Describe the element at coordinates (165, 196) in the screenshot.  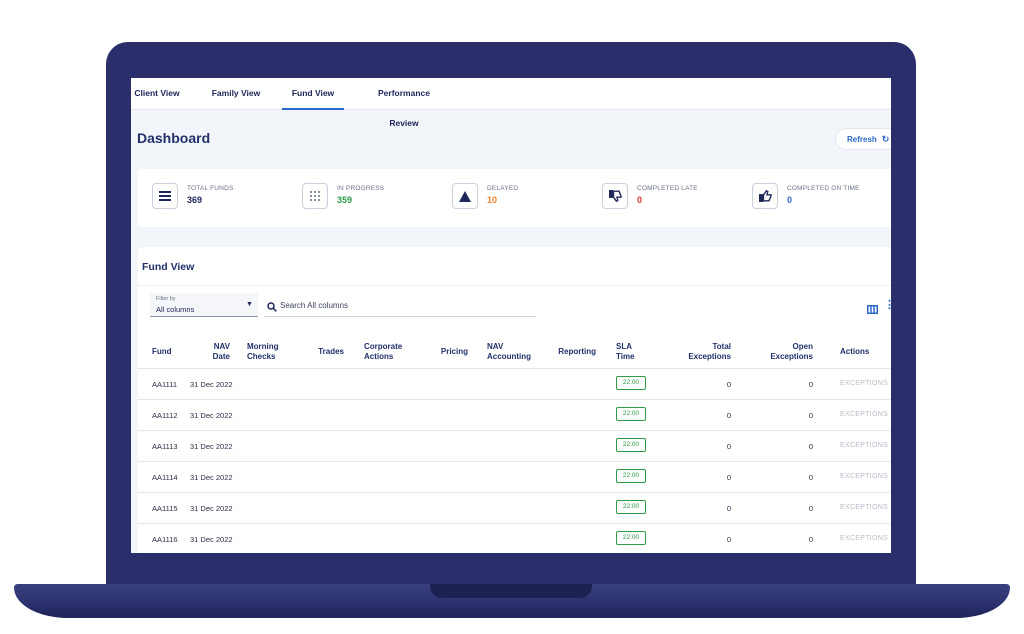
I see `list-icon` at that location.